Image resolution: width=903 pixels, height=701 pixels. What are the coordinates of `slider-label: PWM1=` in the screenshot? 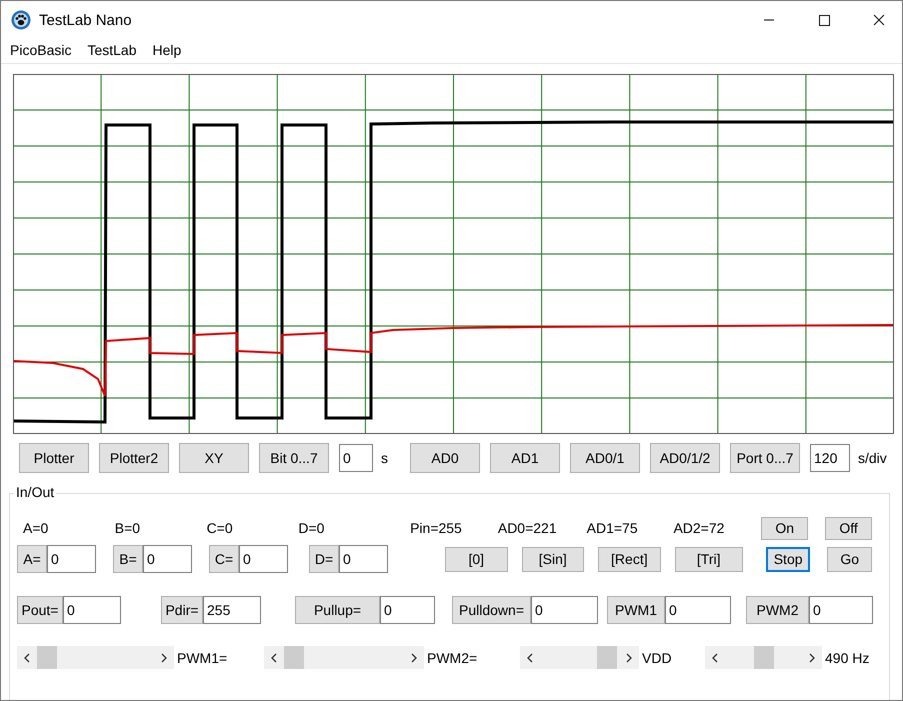 It's located at (202, 658).